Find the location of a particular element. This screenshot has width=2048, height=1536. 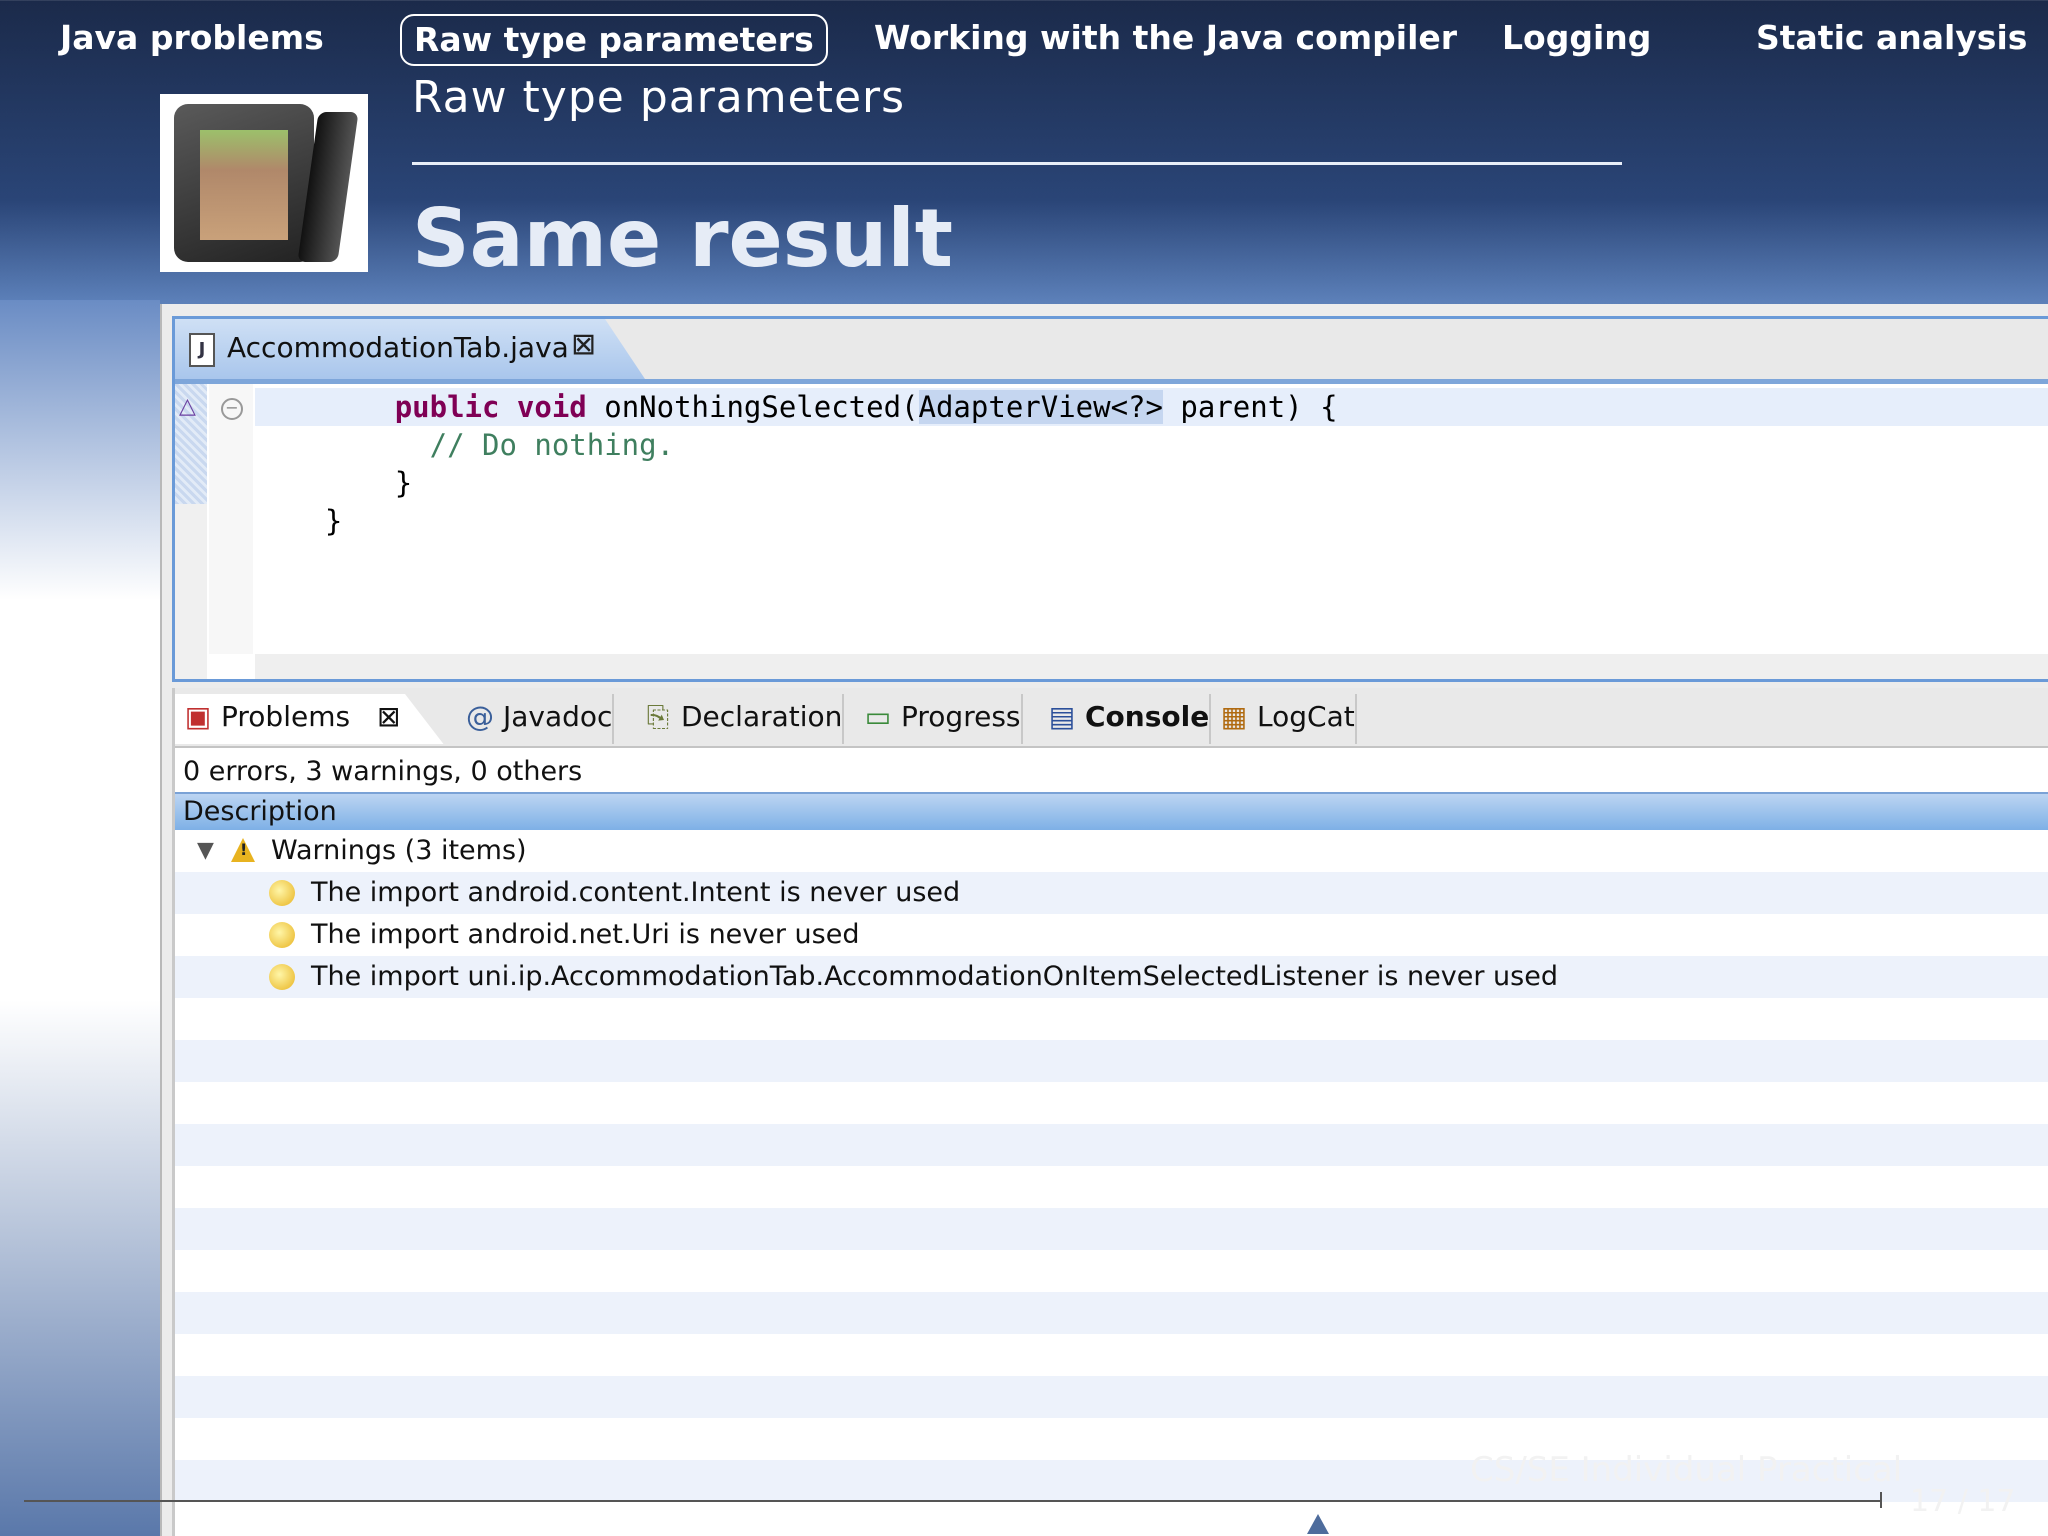

nav-item-static-analysis: Static analysis is located at coordinates (1891, 38).